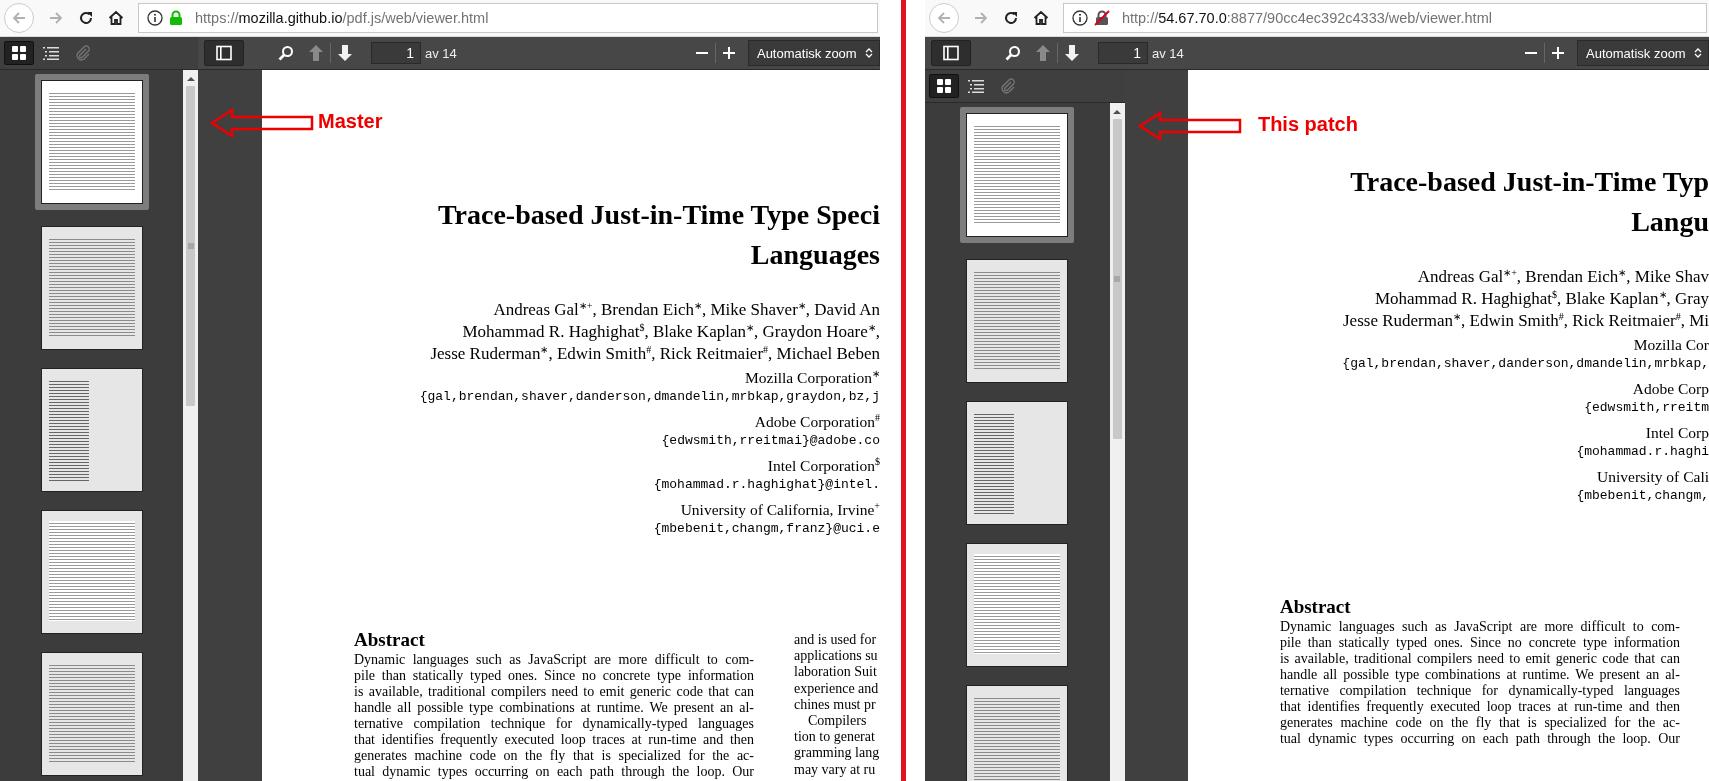 This screenshot has height=781, width=1709. What do you see at coordinates (1670, 389) in the screenshot?
I see `affiliation-name: Adobe Corp` at bounding box center [1670, 389].